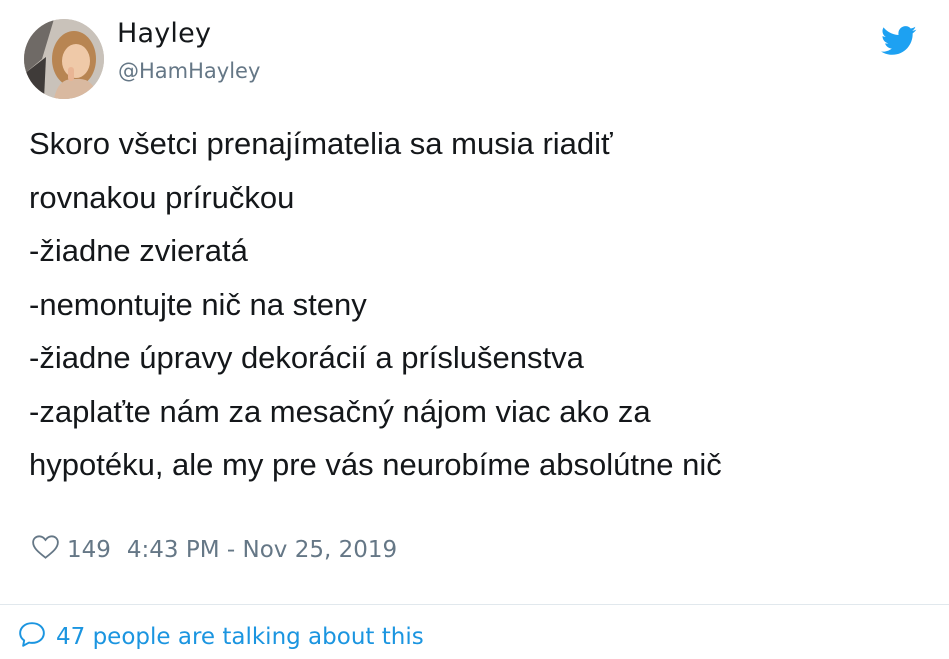 The width and height of the screenshot is (949, 659). What do you see at coordinates (89, 550) in the screenshot?
I see `like-count: 149` at bounding box center [89, 550].